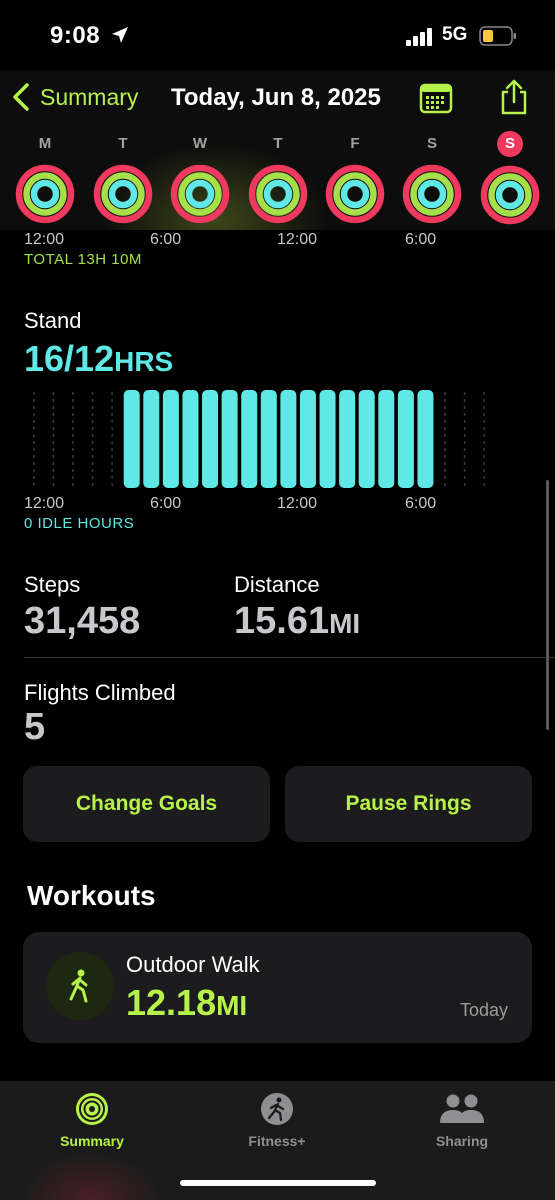 This screenshot has height=1200, width=555. I want to click on location-arrow-icon, so click(120, 35).